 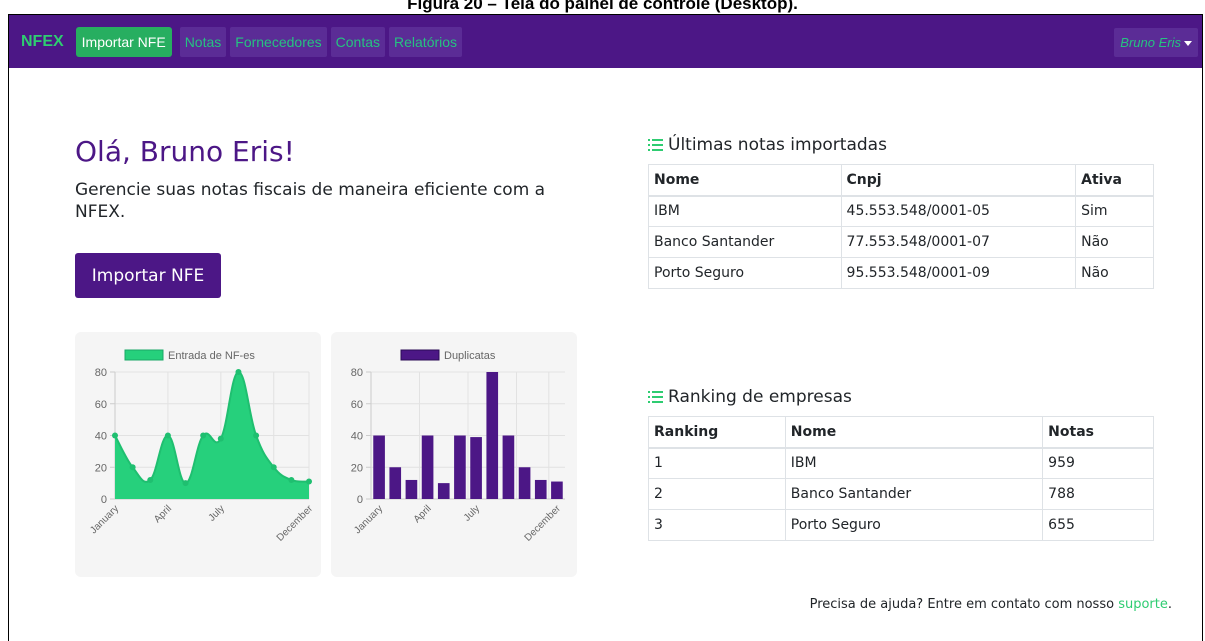 I want to click on table-cell: 959, so click(x=1098, y=463).